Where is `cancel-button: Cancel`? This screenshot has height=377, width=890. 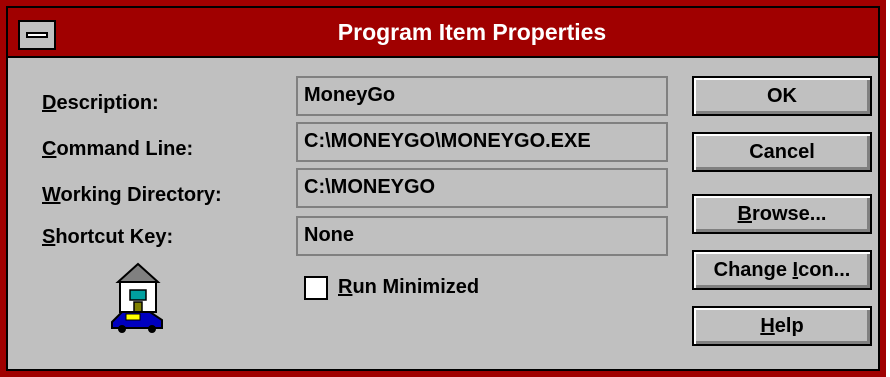
cancel-button: Cancel is located at coordinates (782, 152).